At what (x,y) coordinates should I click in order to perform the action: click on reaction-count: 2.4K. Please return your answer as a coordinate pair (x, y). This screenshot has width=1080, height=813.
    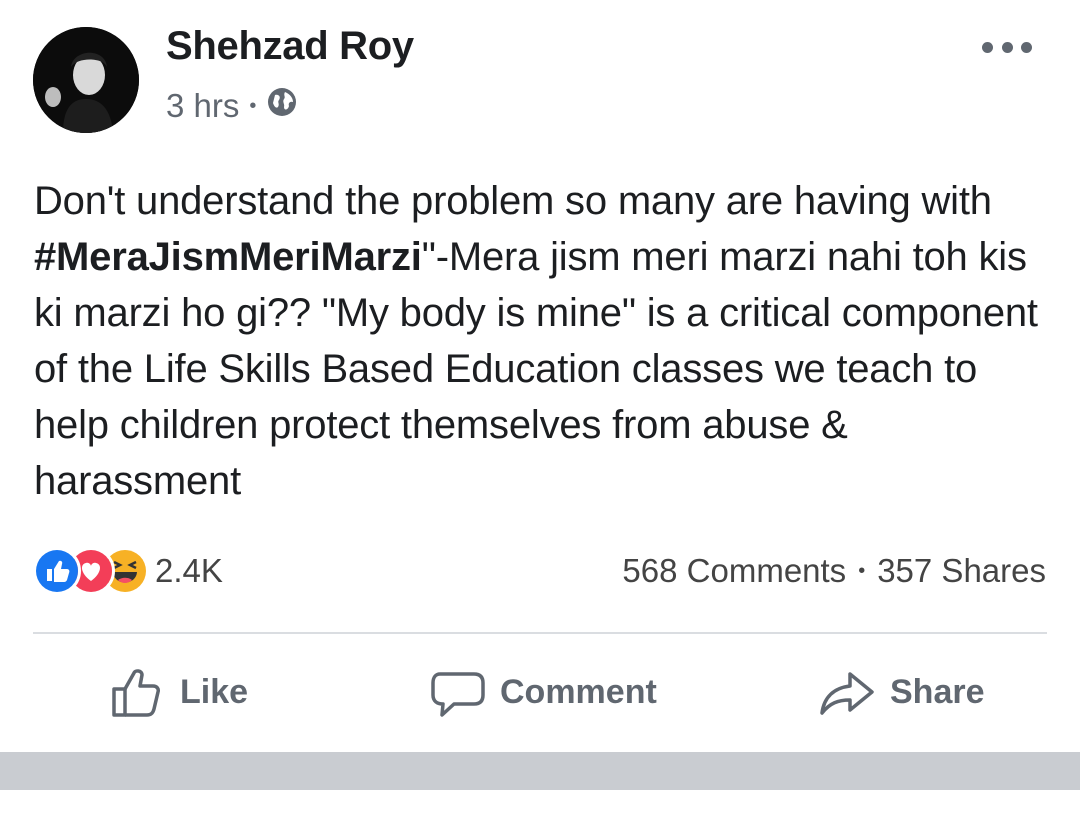
    Looking at the image, I should click on (189, 570).